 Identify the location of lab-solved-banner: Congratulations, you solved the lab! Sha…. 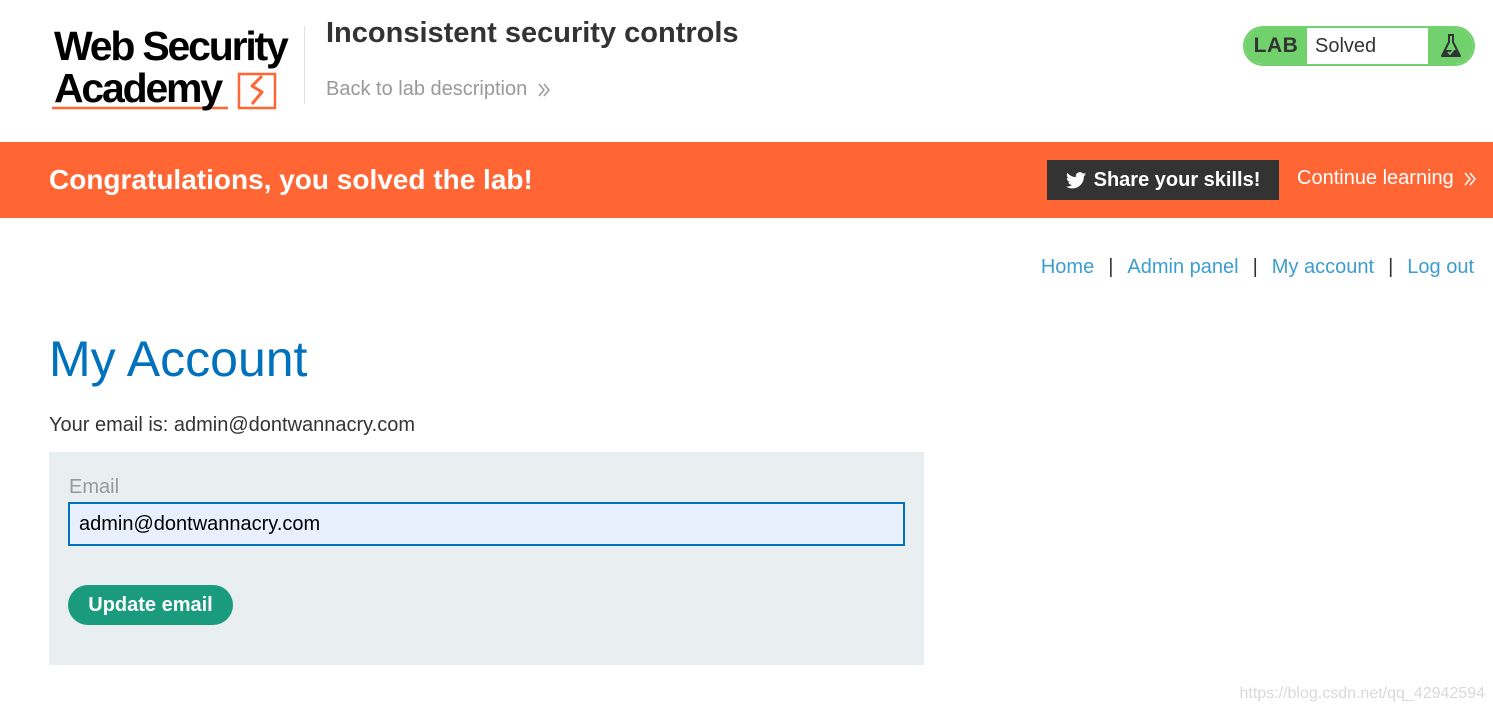
(746, 180).